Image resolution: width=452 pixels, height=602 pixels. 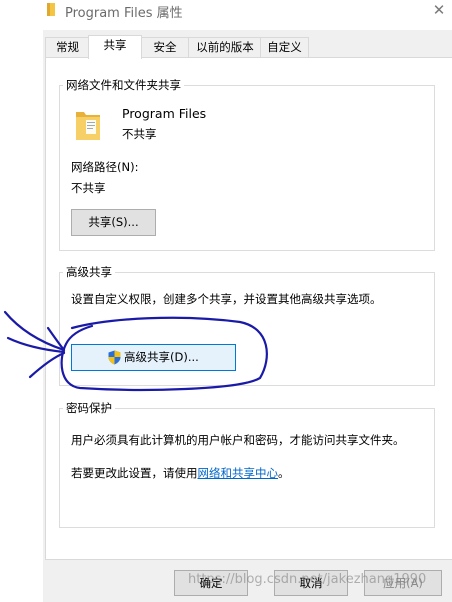 I want to click on tab-sharing: 共享, so click(x=115, y=47).